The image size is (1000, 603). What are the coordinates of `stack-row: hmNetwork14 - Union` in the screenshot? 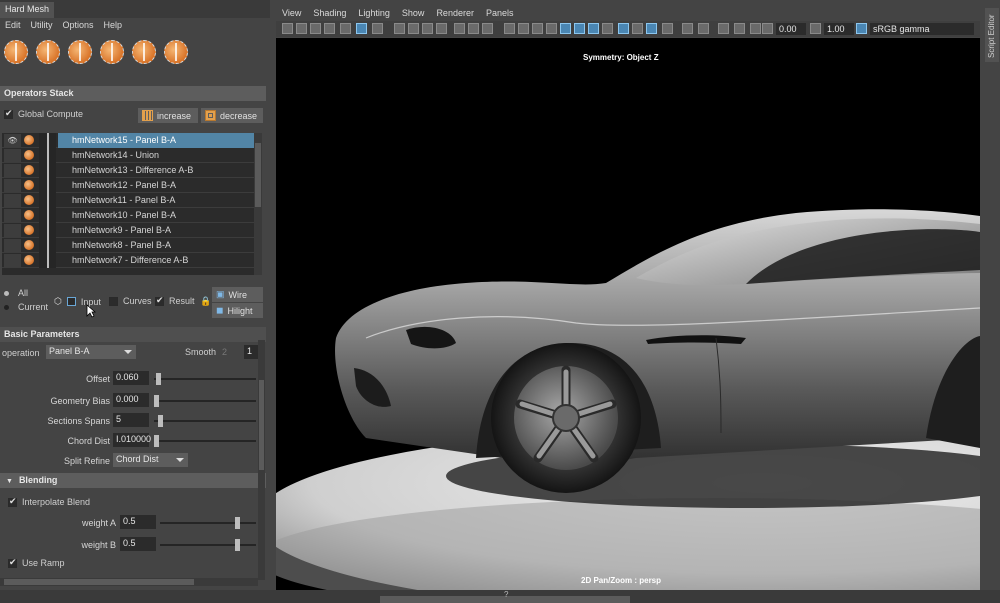 It's located at (128, 155).